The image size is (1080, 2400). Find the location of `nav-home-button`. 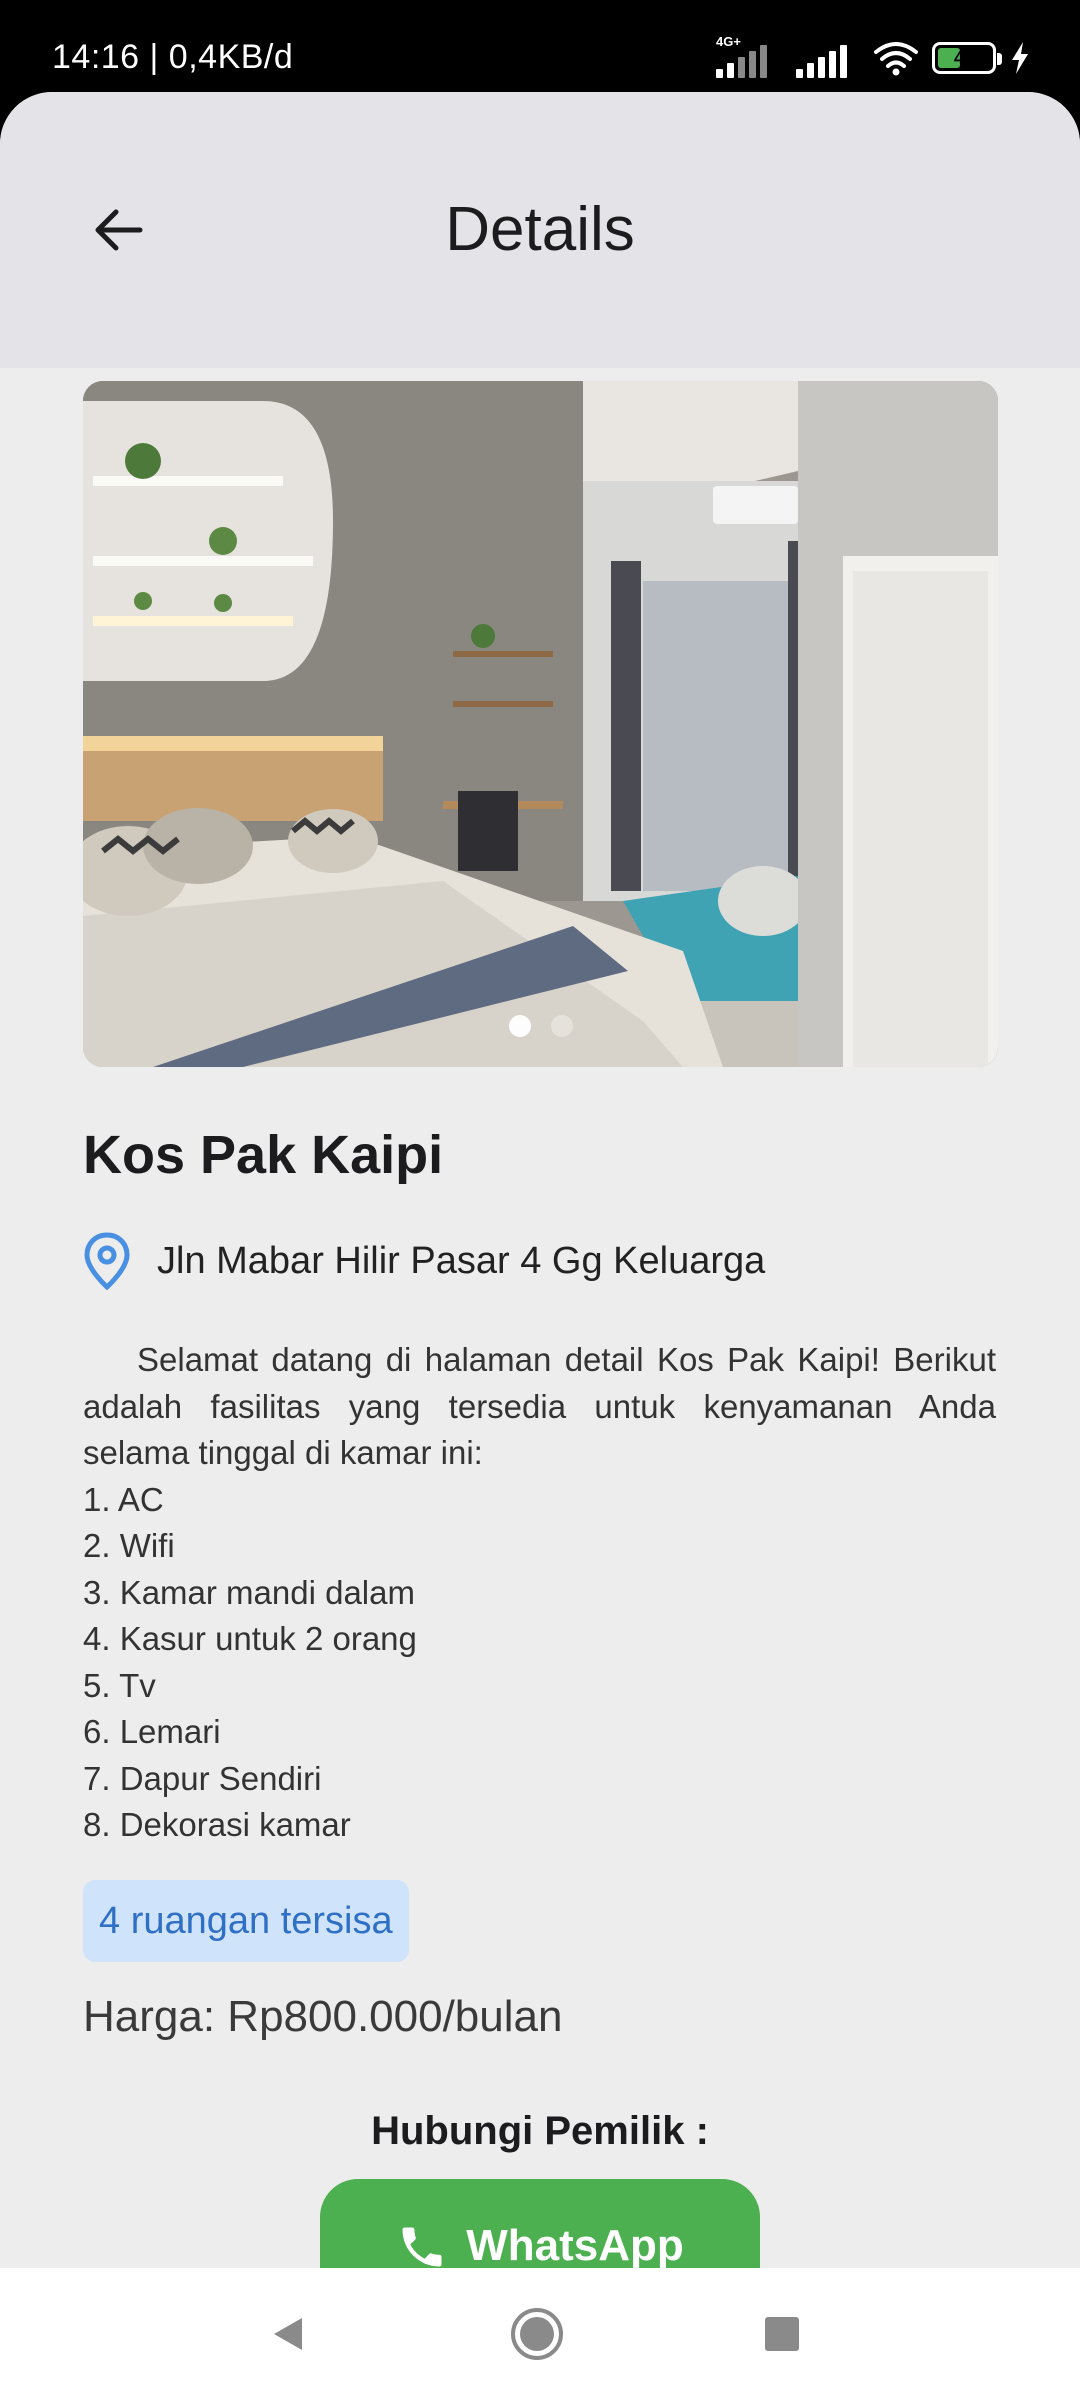

nav-home-button is located at coordinates (537, 2334).